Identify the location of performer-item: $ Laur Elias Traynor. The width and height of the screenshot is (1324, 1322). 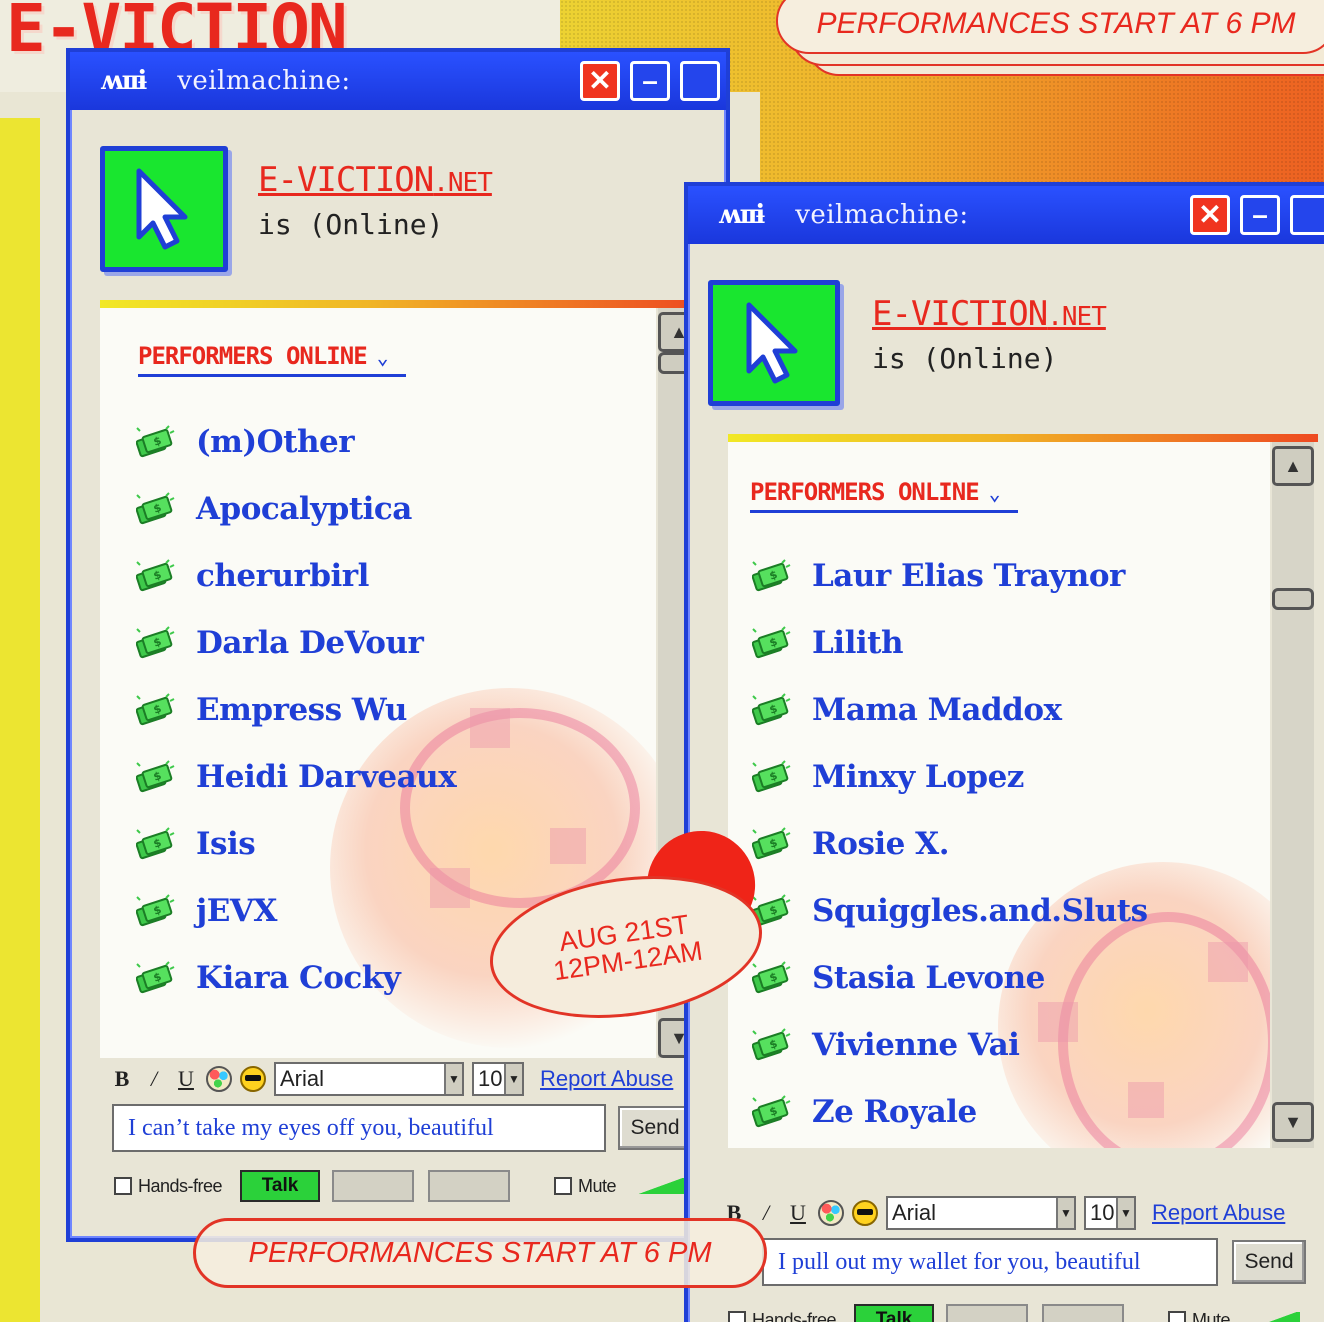
(950, 575).